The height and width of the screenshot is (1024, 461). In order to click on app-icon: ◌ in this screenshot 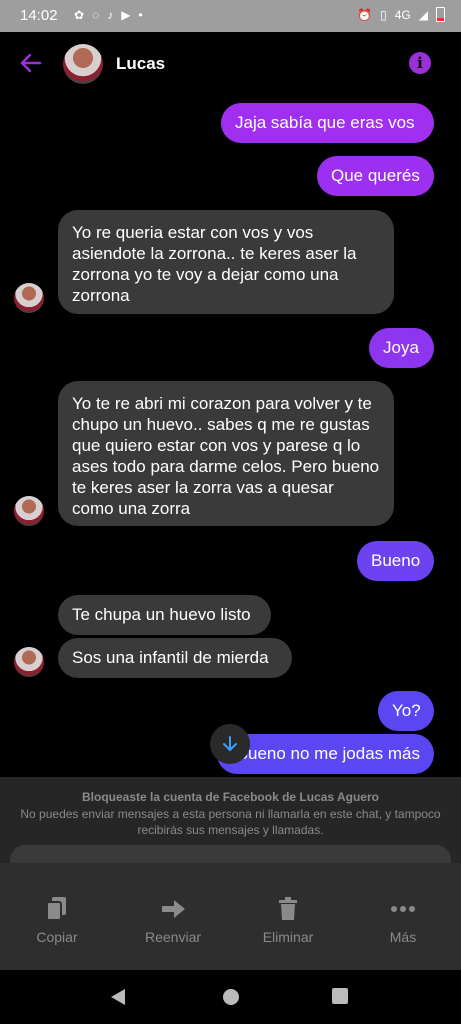, I will do `click(96, 15)`.